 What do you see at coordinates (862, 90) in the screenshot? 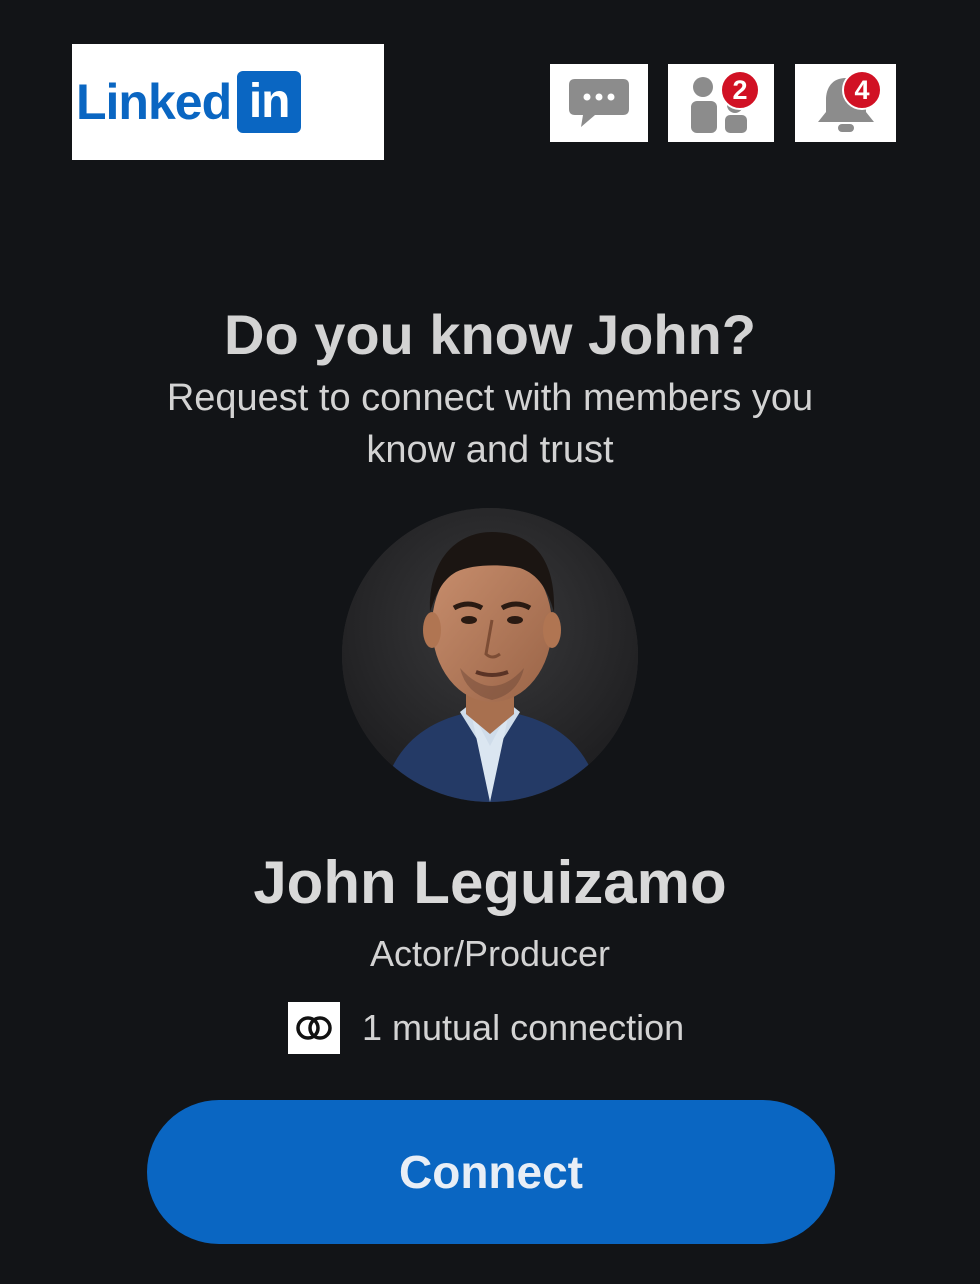
I see `notifications-count-badge: 4` at bounding box center [862, 90].